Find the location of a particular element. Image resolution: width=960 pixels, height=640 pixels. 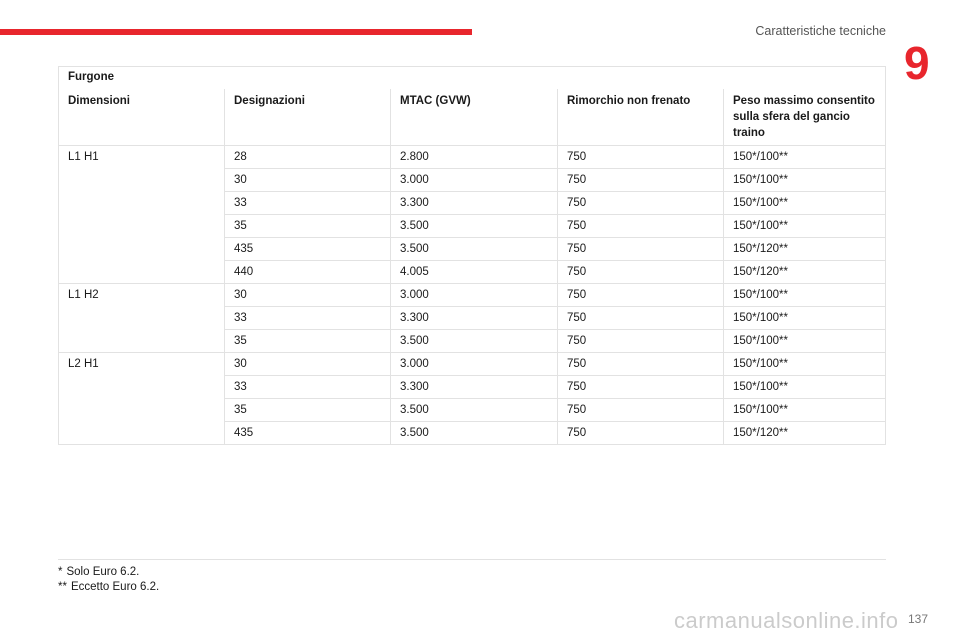

table-row: L1 H2 30 3.000 750 150*/100** is located at coordinates (472, 318).